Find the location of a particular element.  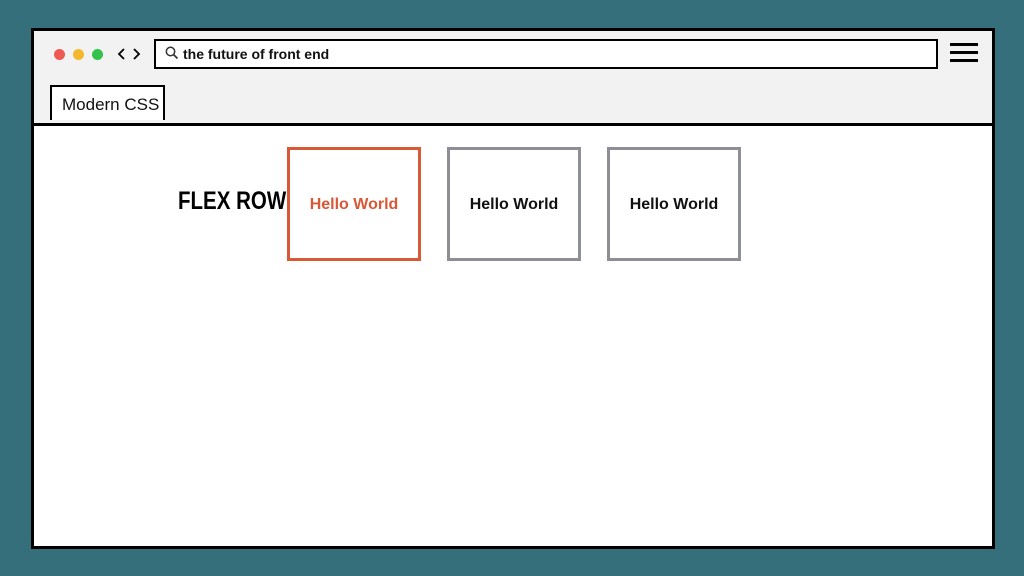

address-bar-text: the future of front end is located at coordinates (256, 54).